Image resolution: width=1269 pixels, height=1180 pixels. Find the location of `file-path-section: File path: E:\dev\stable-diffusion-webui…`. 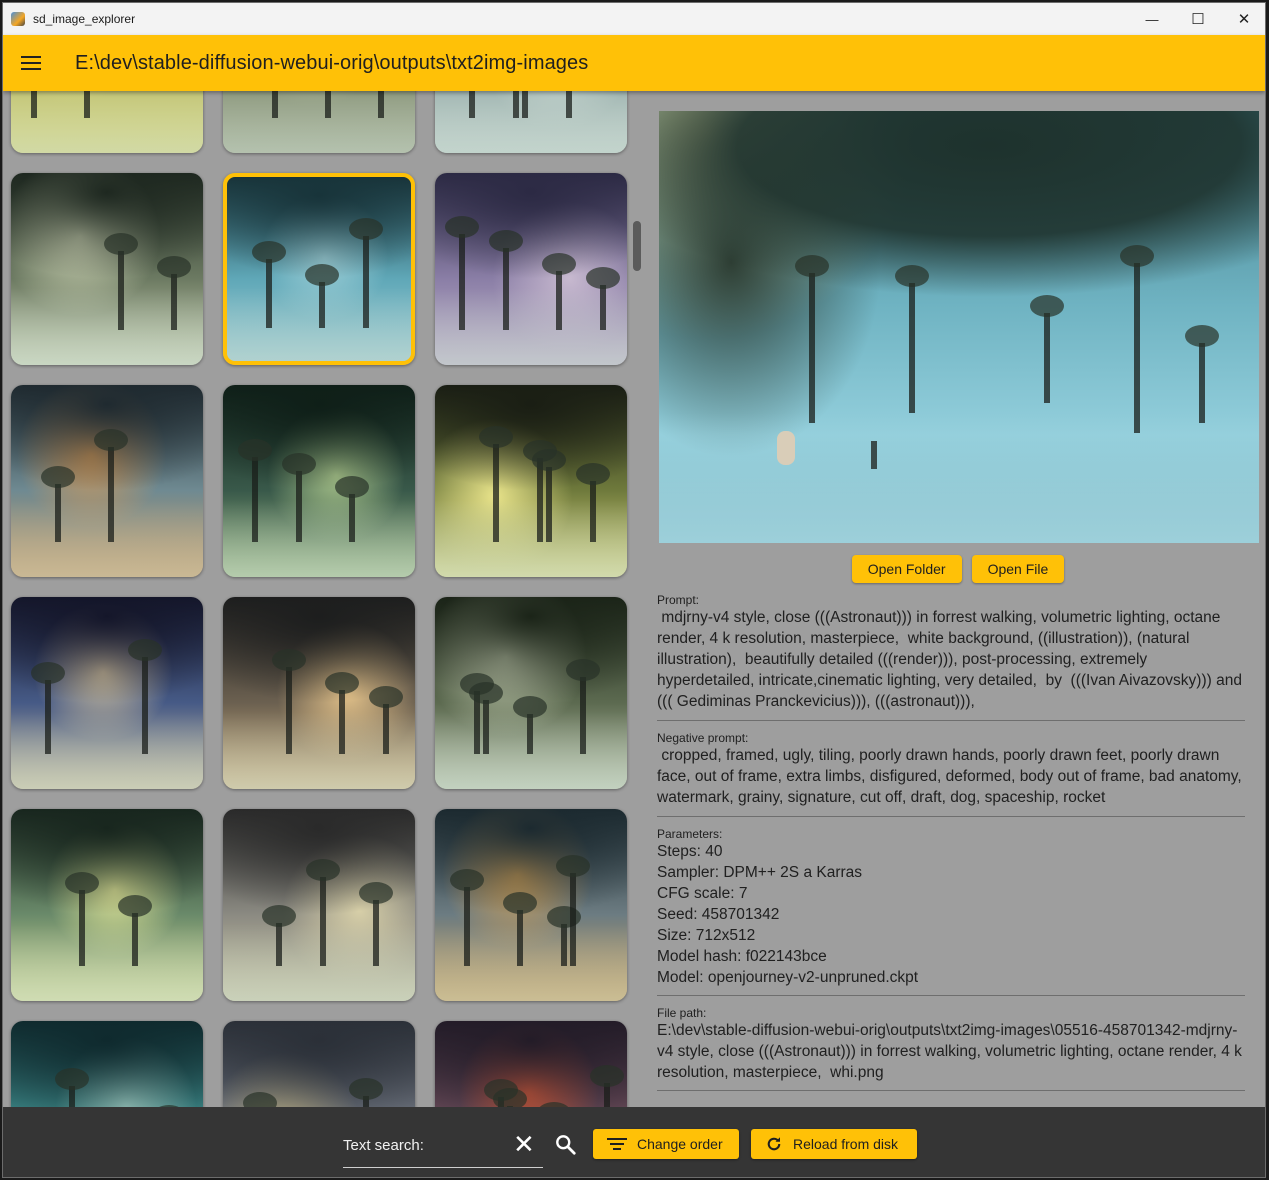

file-path-section: File path: E:\dev\stable-diffusion-webui… is located at coordinates (952, 1044).